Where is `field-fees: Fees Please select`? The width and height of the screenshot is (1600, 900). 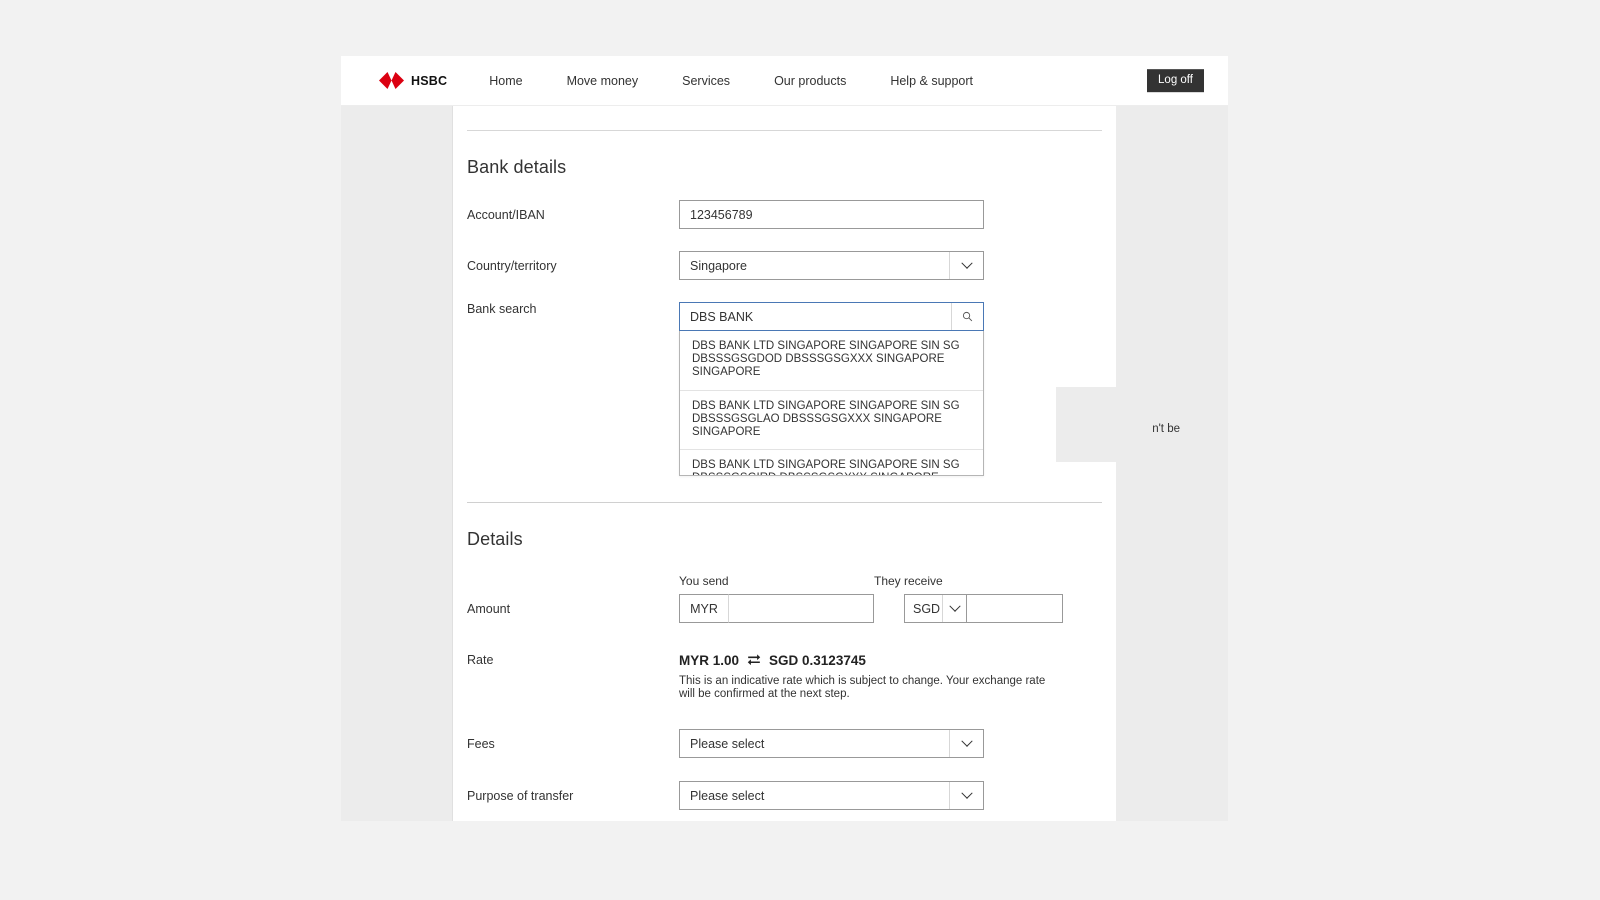
field-fees: Fees Please select is located at coordinates (784, 743).